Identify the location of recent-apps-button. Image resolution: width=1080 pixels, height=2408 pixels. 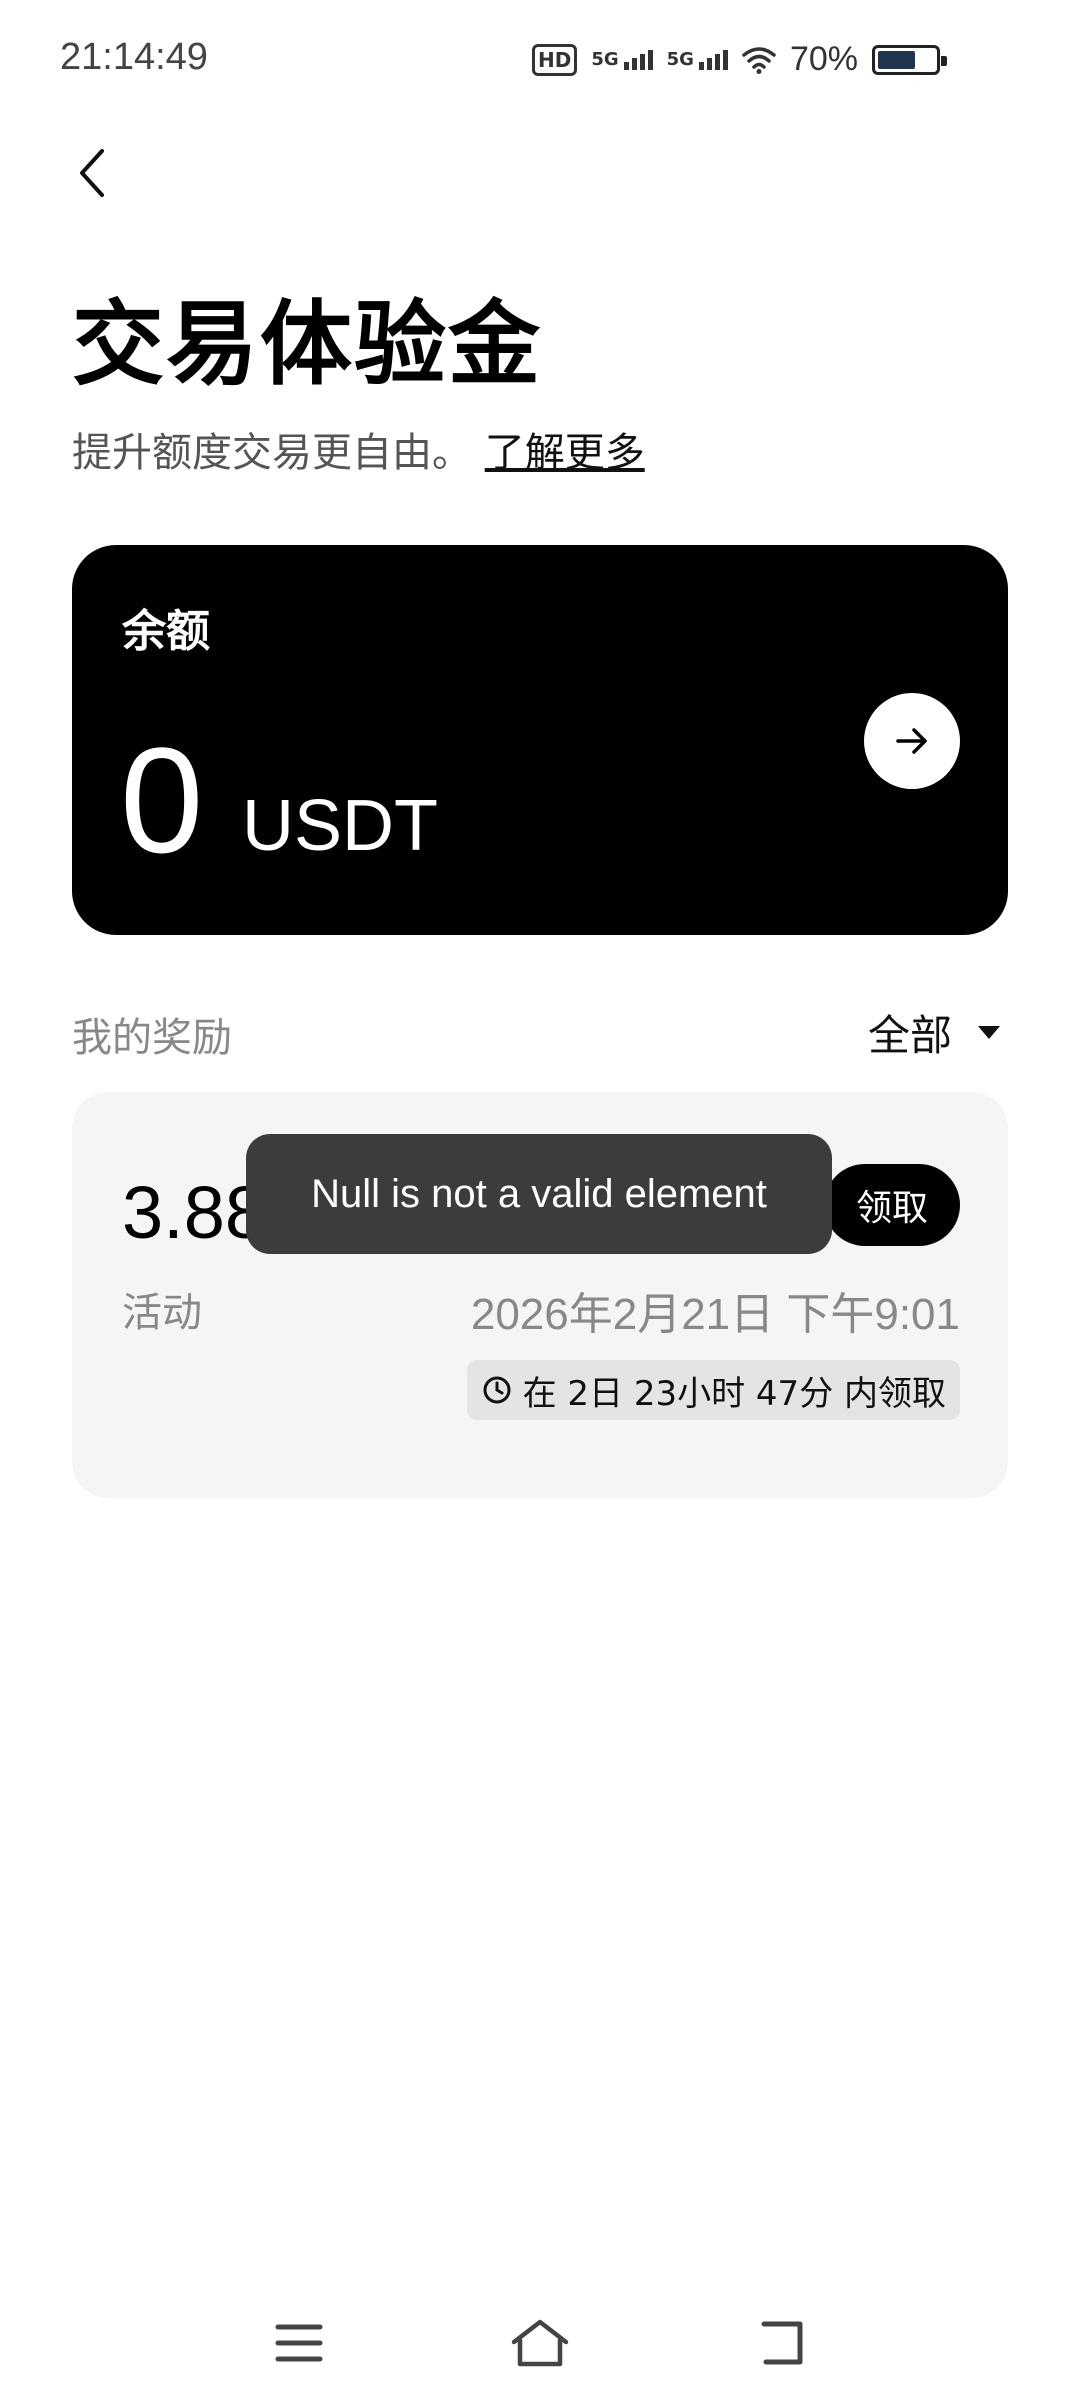
(299, 2343).